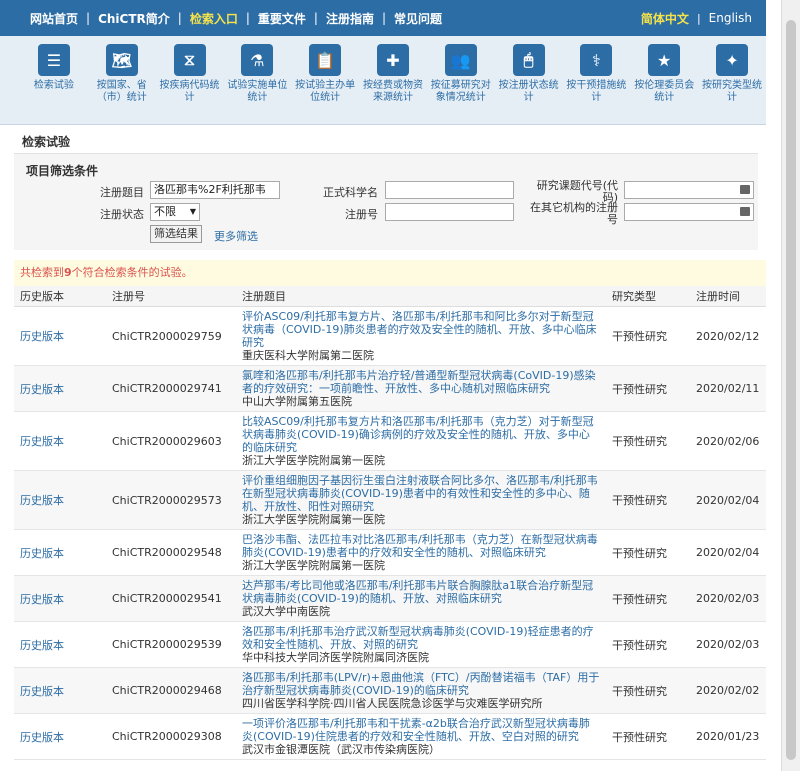 The height and width of the screenshot is (771, 800). What do you see at coordinates (236, 236) in the screenshot?
I see `more-filters-link: 更多筛选` at bounding box center [236, 236].